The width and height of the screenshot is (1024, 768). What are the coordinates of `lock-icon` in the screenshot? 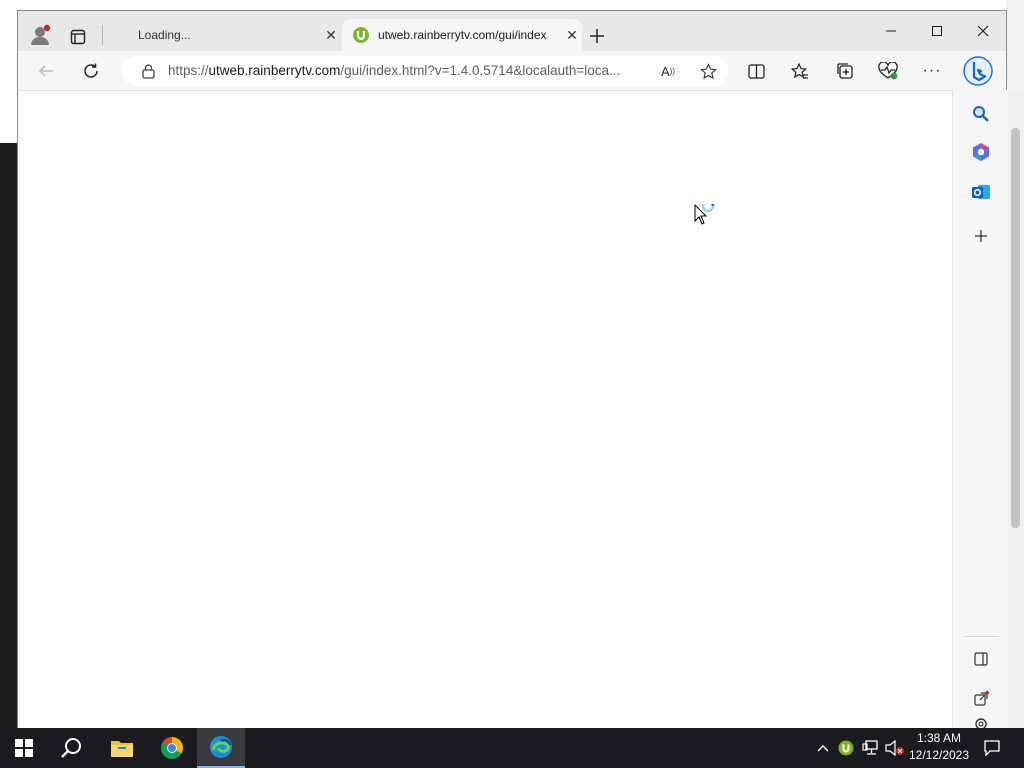 It's located at (148, 71).